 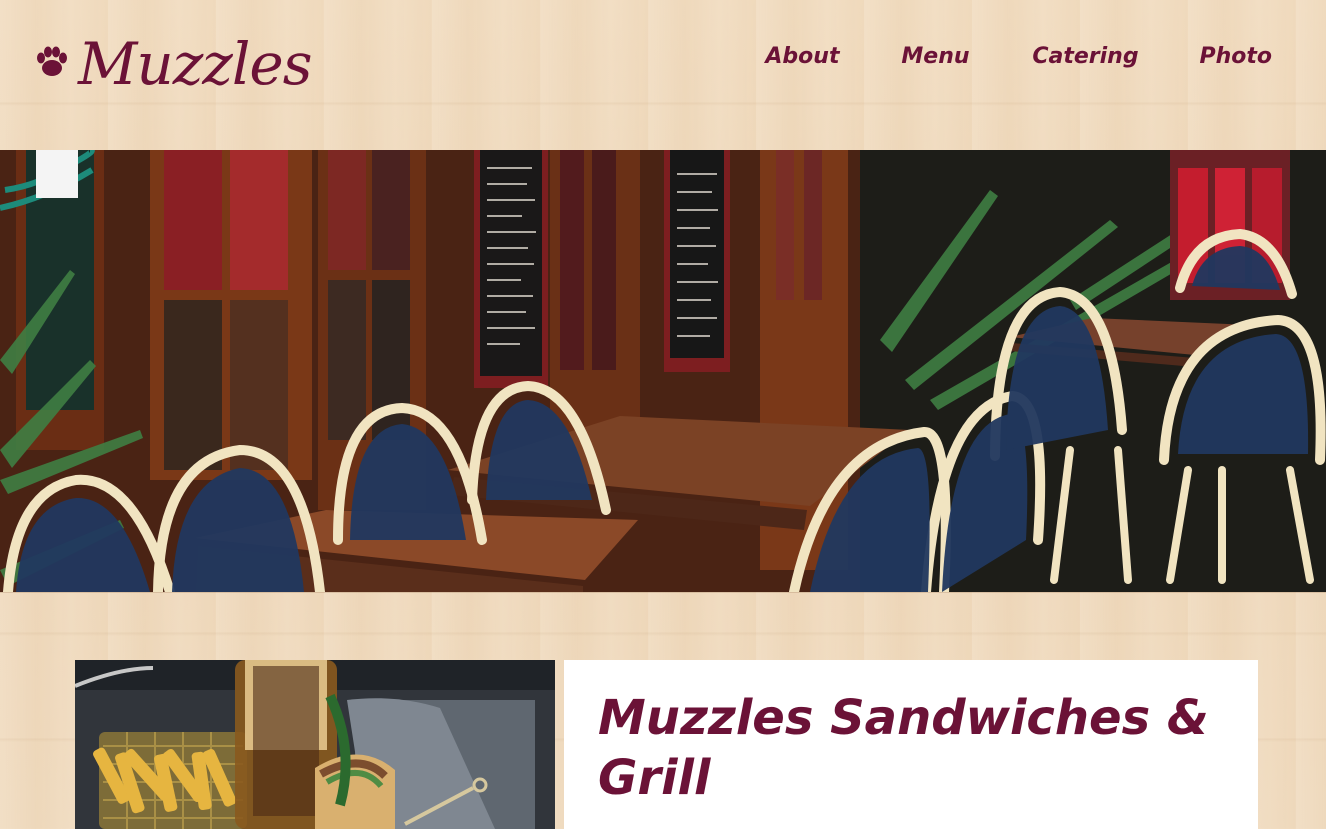 I want to click on nav-about: About, so click(x=802, y=56).